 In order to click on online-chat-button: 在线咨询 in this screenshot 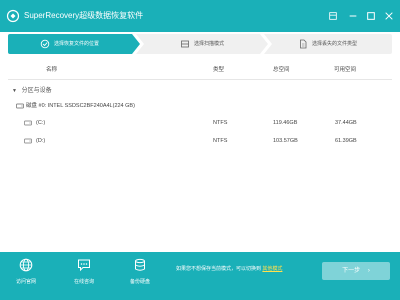, I will do `click(84, 277)`.